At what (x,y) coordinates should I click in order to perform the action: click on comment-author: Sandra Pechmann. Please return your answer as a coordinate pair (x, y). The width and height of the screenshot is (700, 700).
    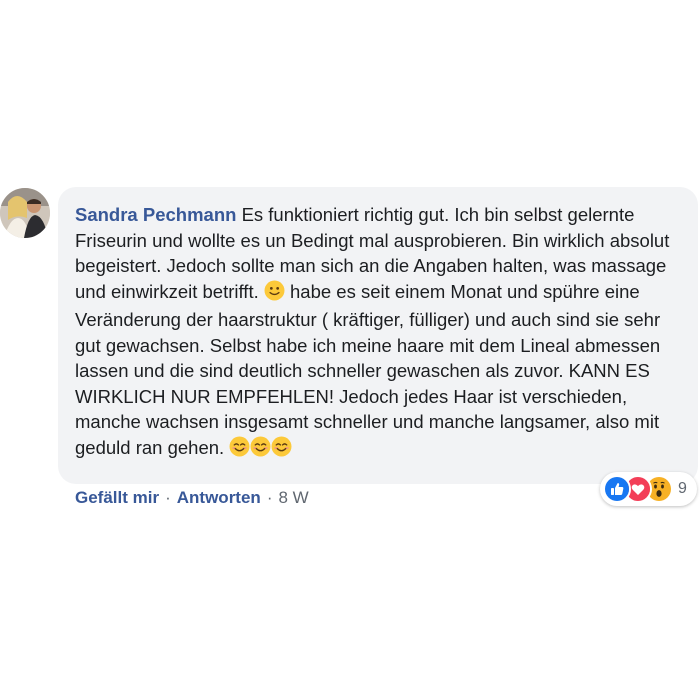
    Looking at the image, I should click on (155, 214).